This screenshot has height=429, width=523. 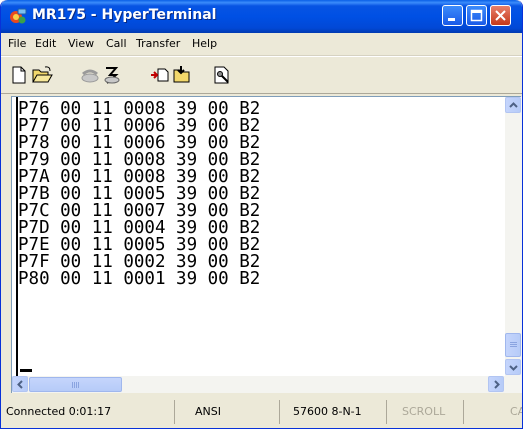 I want to click on menu-edit: Edit, so click(x=45, y=43).